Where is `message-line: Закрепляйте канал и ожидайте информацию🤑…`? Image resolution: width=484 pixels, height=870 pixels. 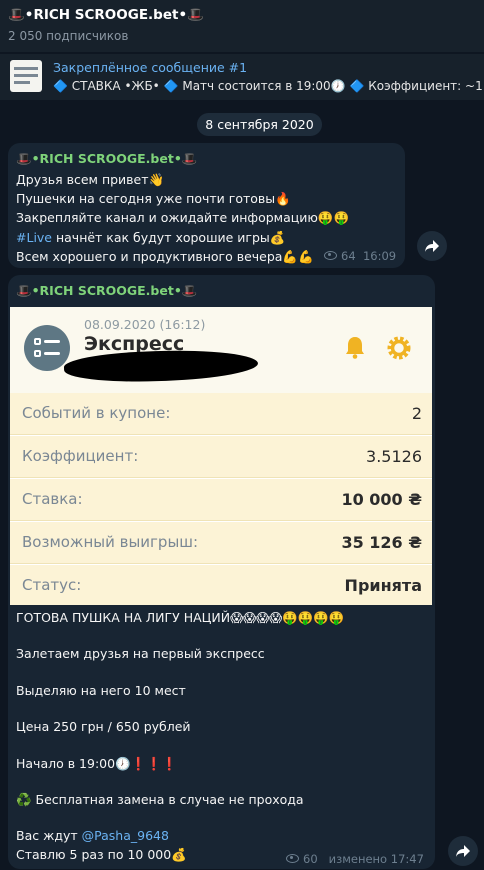 message-line: Закрепляйте канал и ожидайте информацию🤑… is located at coordinates (183, 218).